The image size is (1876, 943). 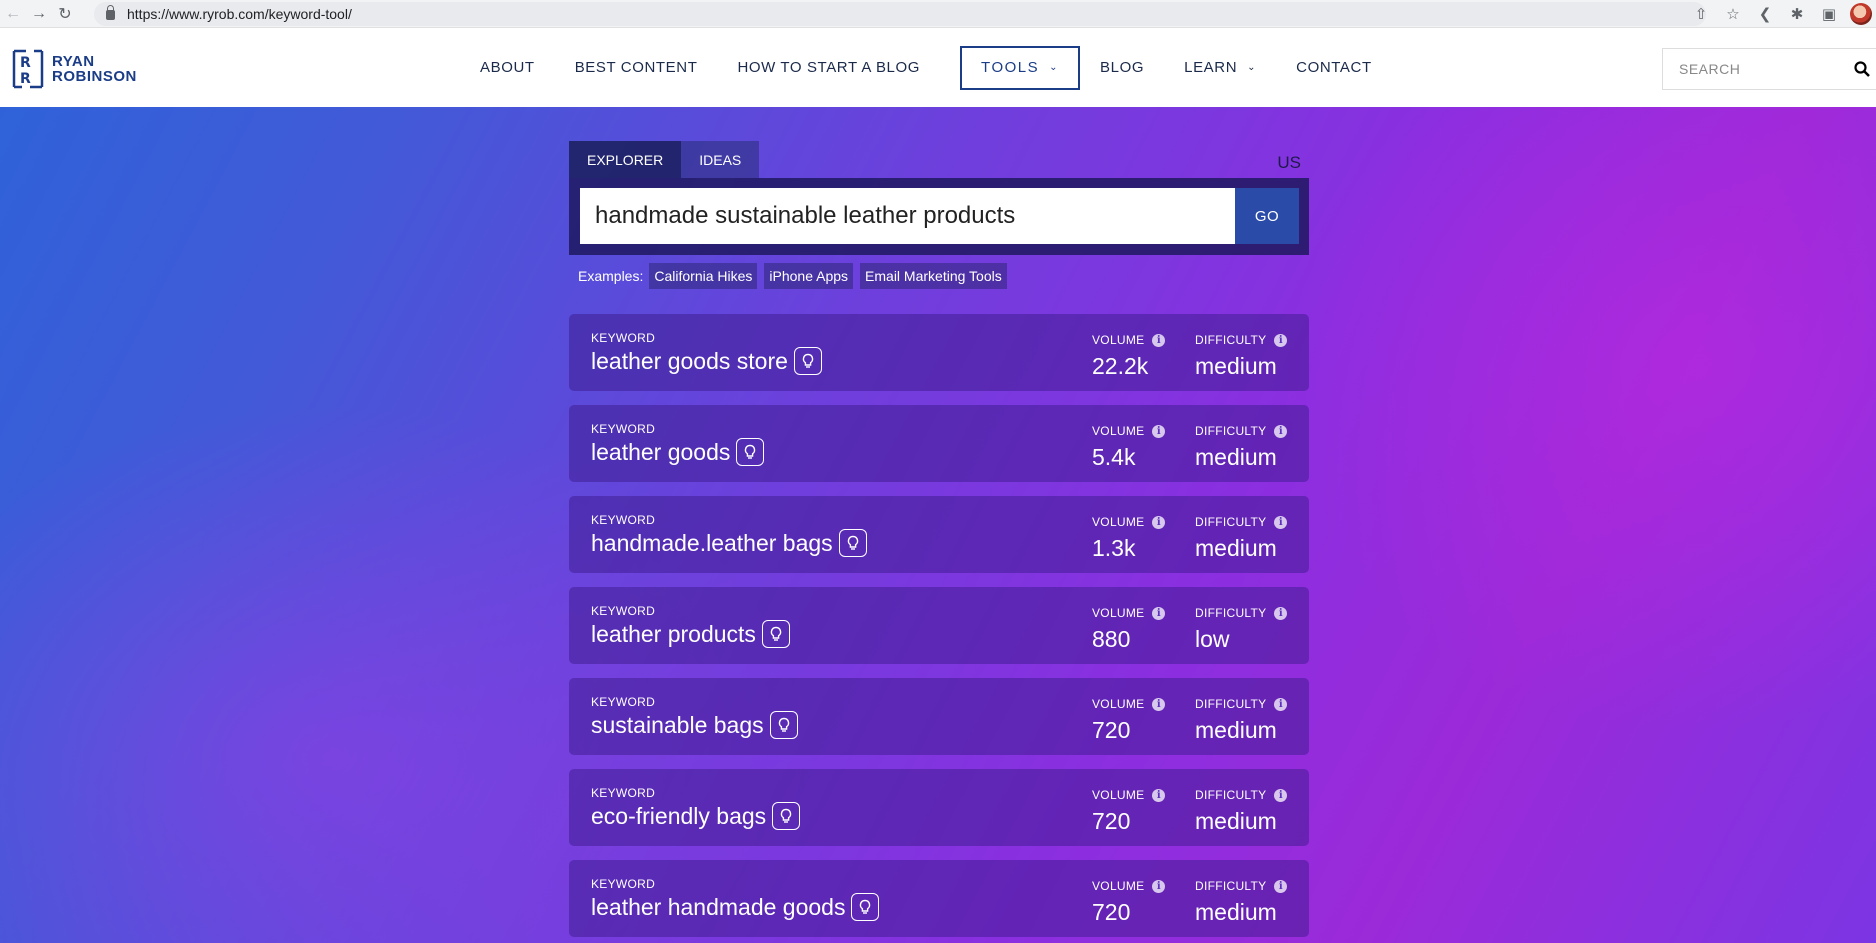 I want to click on site-logo: R R RYAN ROBINSON, so click(x=74, y=69).